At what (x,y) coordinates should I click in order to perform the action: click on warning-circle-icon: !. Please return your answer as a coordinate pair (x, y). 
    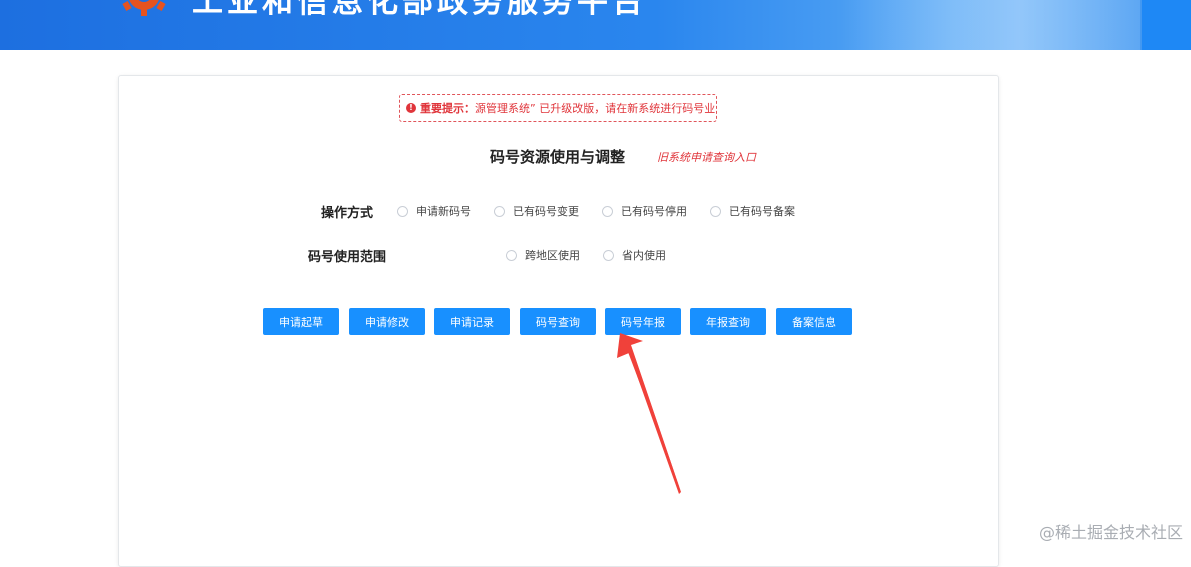
    Looking at the image, I should click on (411, 108).